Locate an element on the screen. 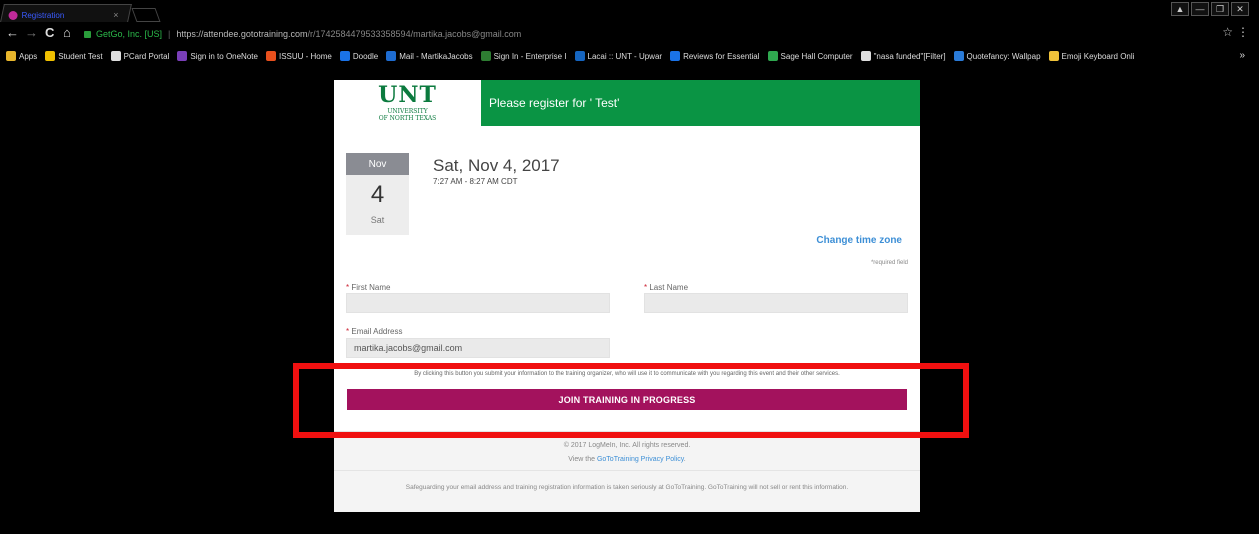 The height and width of the screenshot is (534, 1259). forward-arrow-icon: → is located at coordinates (31, 33).